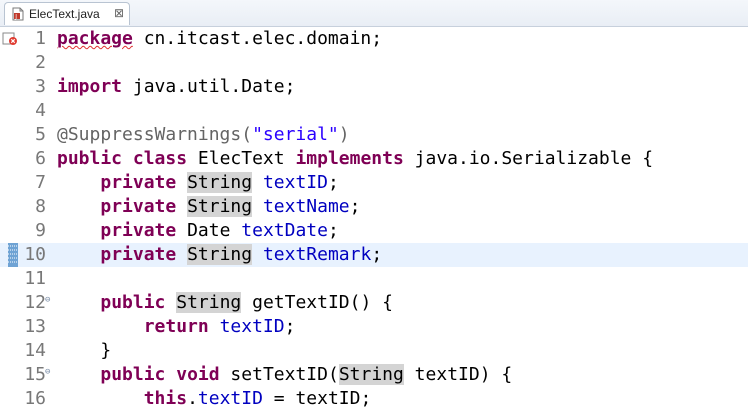  Describe the element at coordinates (35, 302) in the screenshot. I see `line-number: 12` at that location.